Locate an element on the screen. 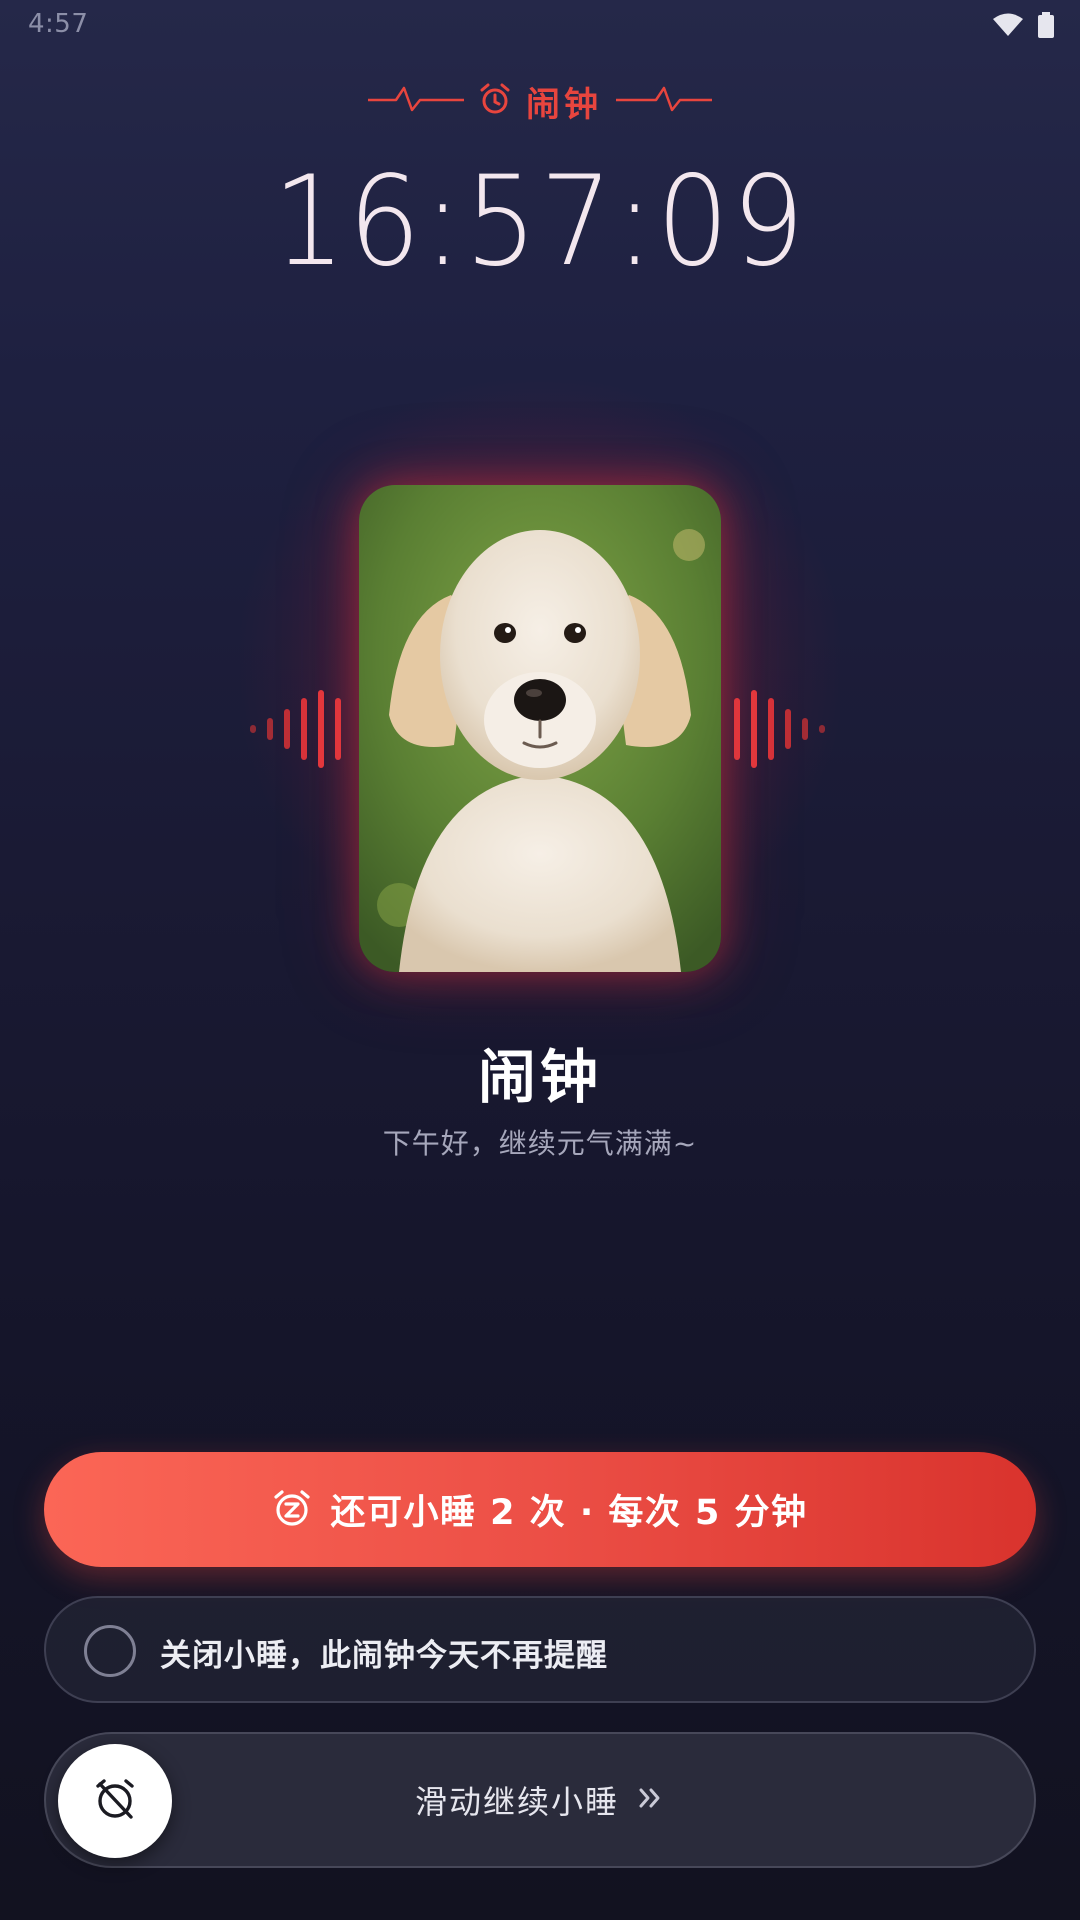  alarm-photo is located at coordinates (540, 728).